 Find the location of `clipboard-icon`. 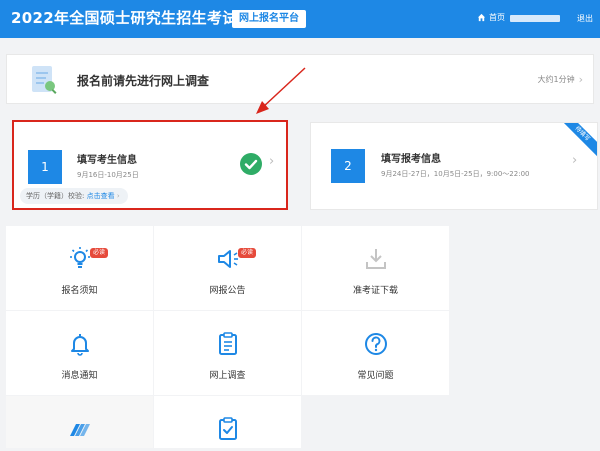

clipboard-icon is located at coordinates (228, 343).